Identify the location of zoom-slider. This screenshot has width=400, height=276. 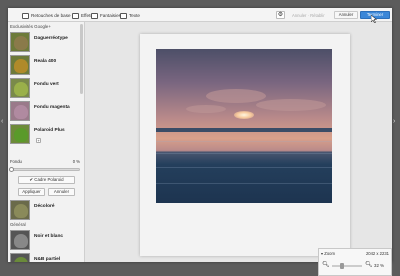
(347, 266).